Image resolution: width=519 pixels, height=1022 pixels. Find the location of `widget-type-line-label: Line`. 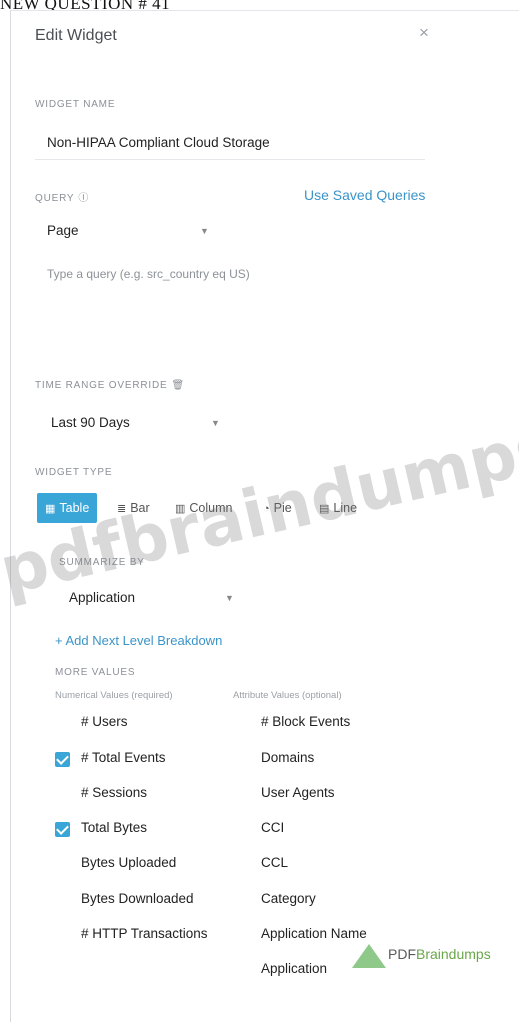

widget-type-line-label: Line is located at coordinates (345, 508).